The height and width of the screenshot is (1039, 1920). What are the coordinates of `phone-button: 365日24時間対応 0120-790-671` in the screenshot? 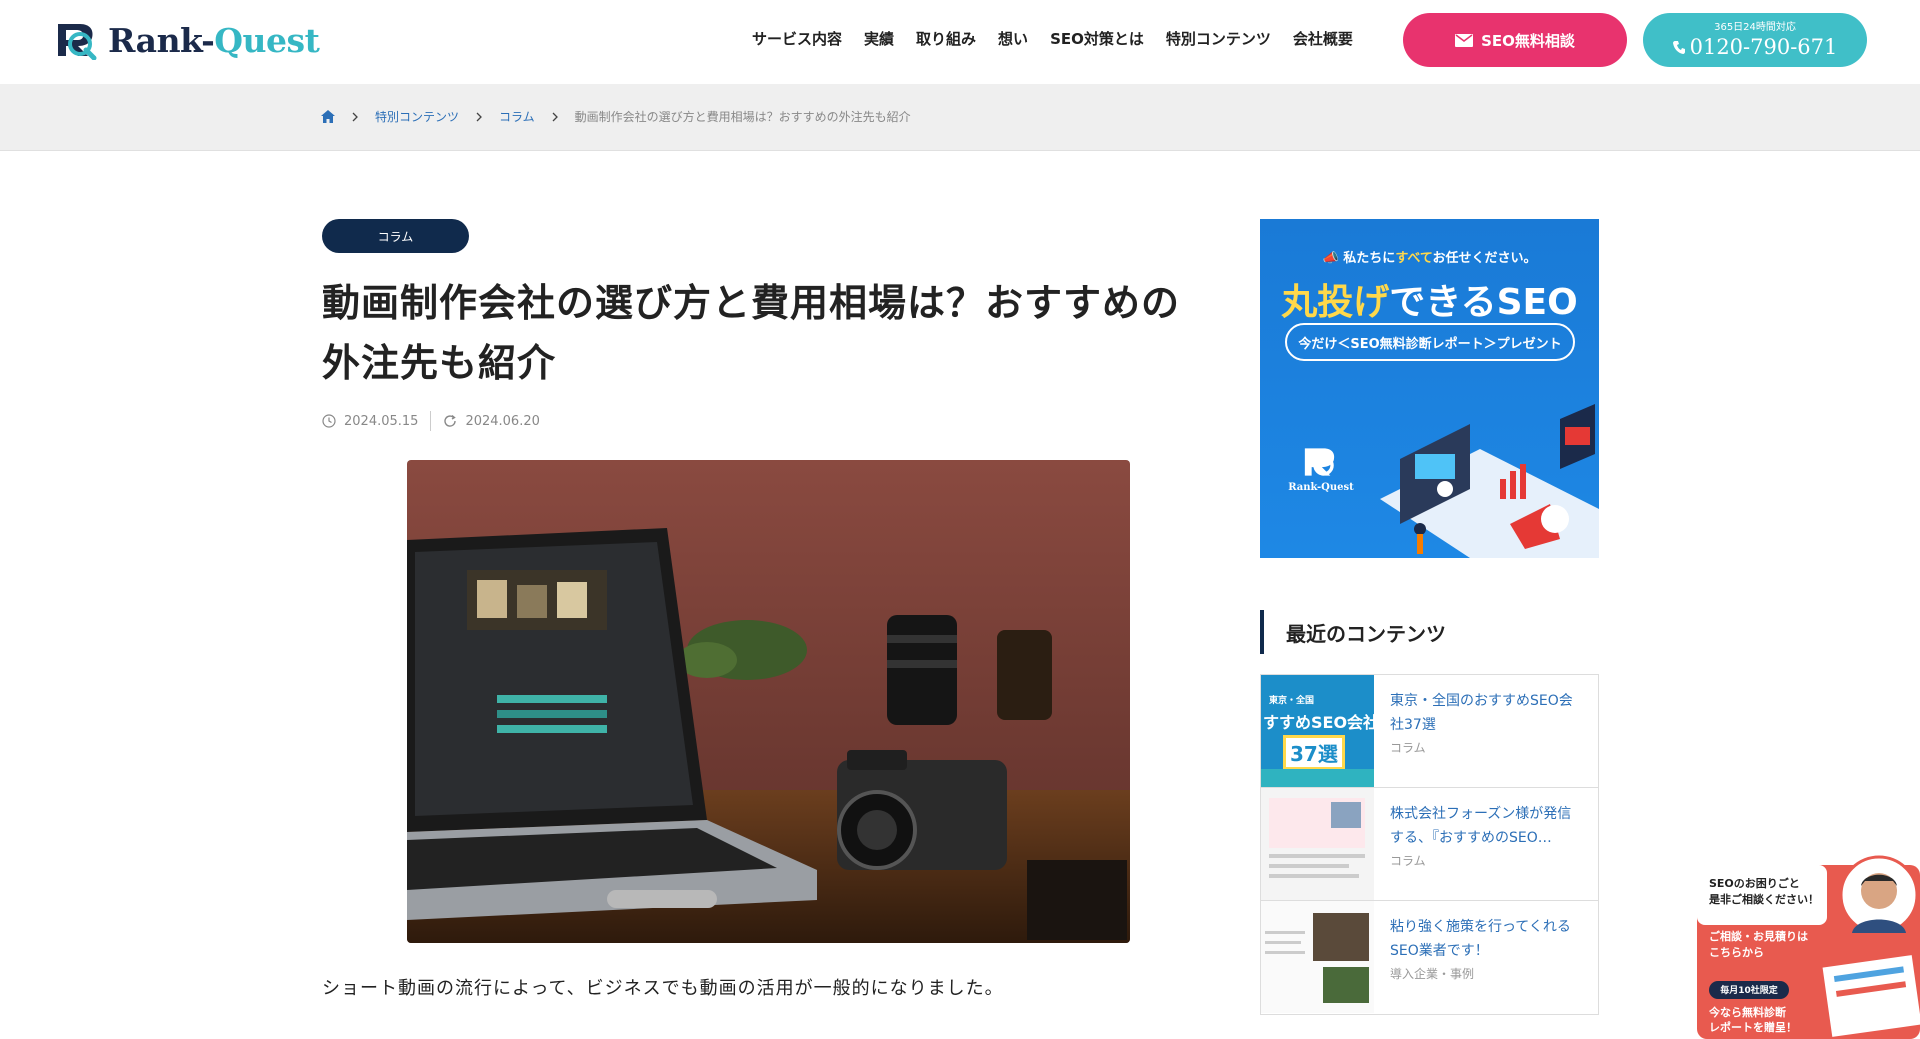 It's located at (1755, 40).